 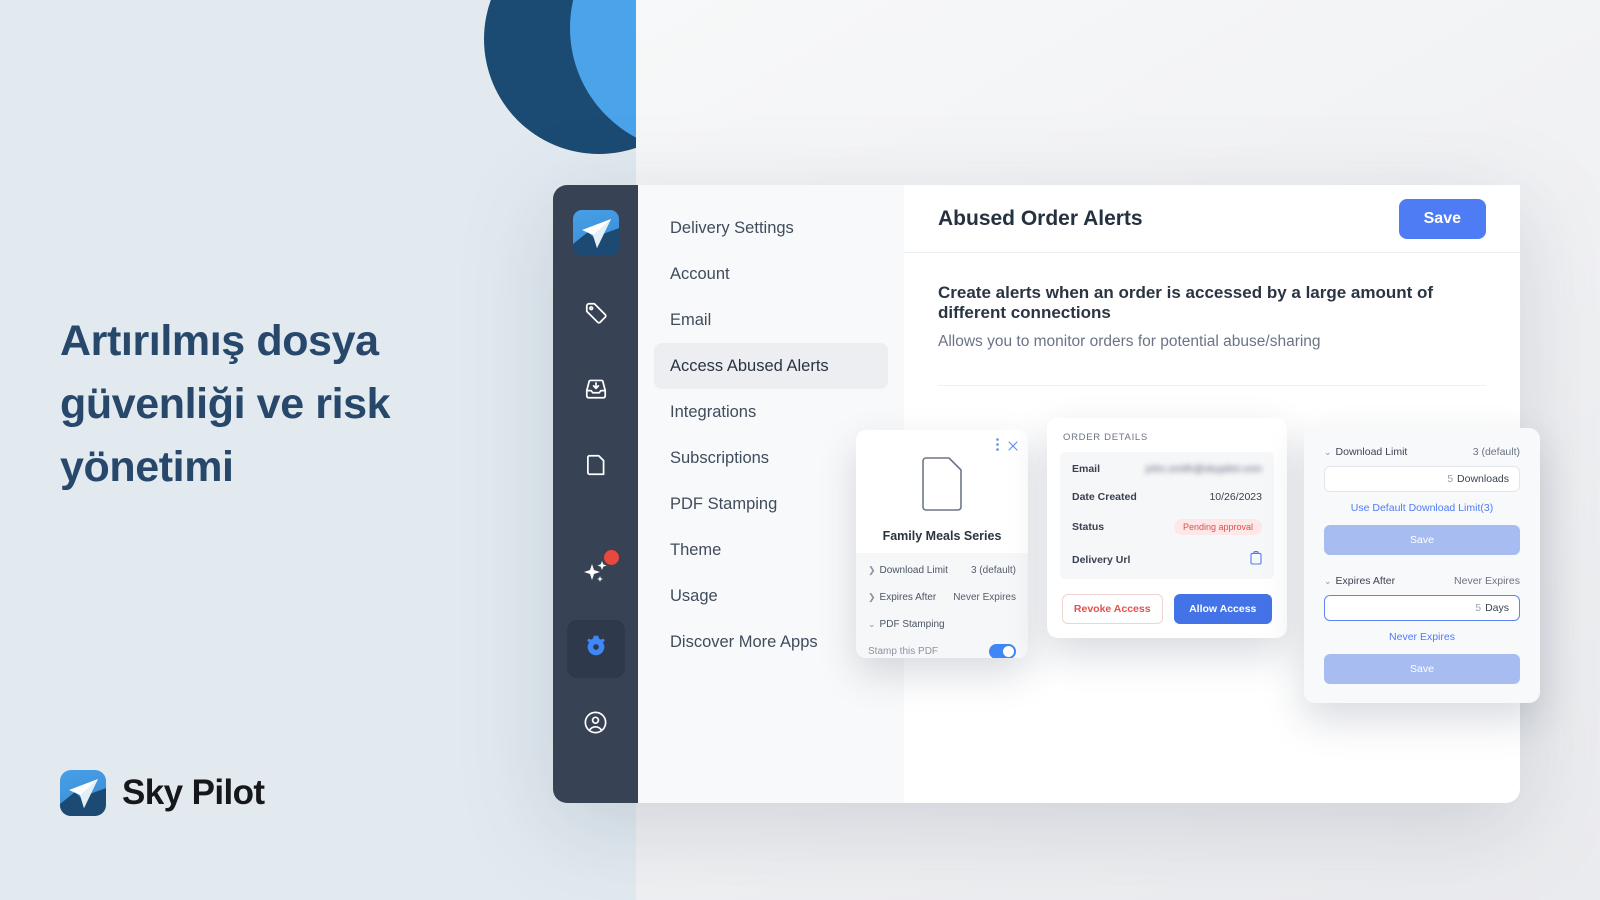 What do you see at coordinates (903, 651) in the screenshot?
I see `toggle-label: Stamp this PDF` at bounding box center [903, 651].